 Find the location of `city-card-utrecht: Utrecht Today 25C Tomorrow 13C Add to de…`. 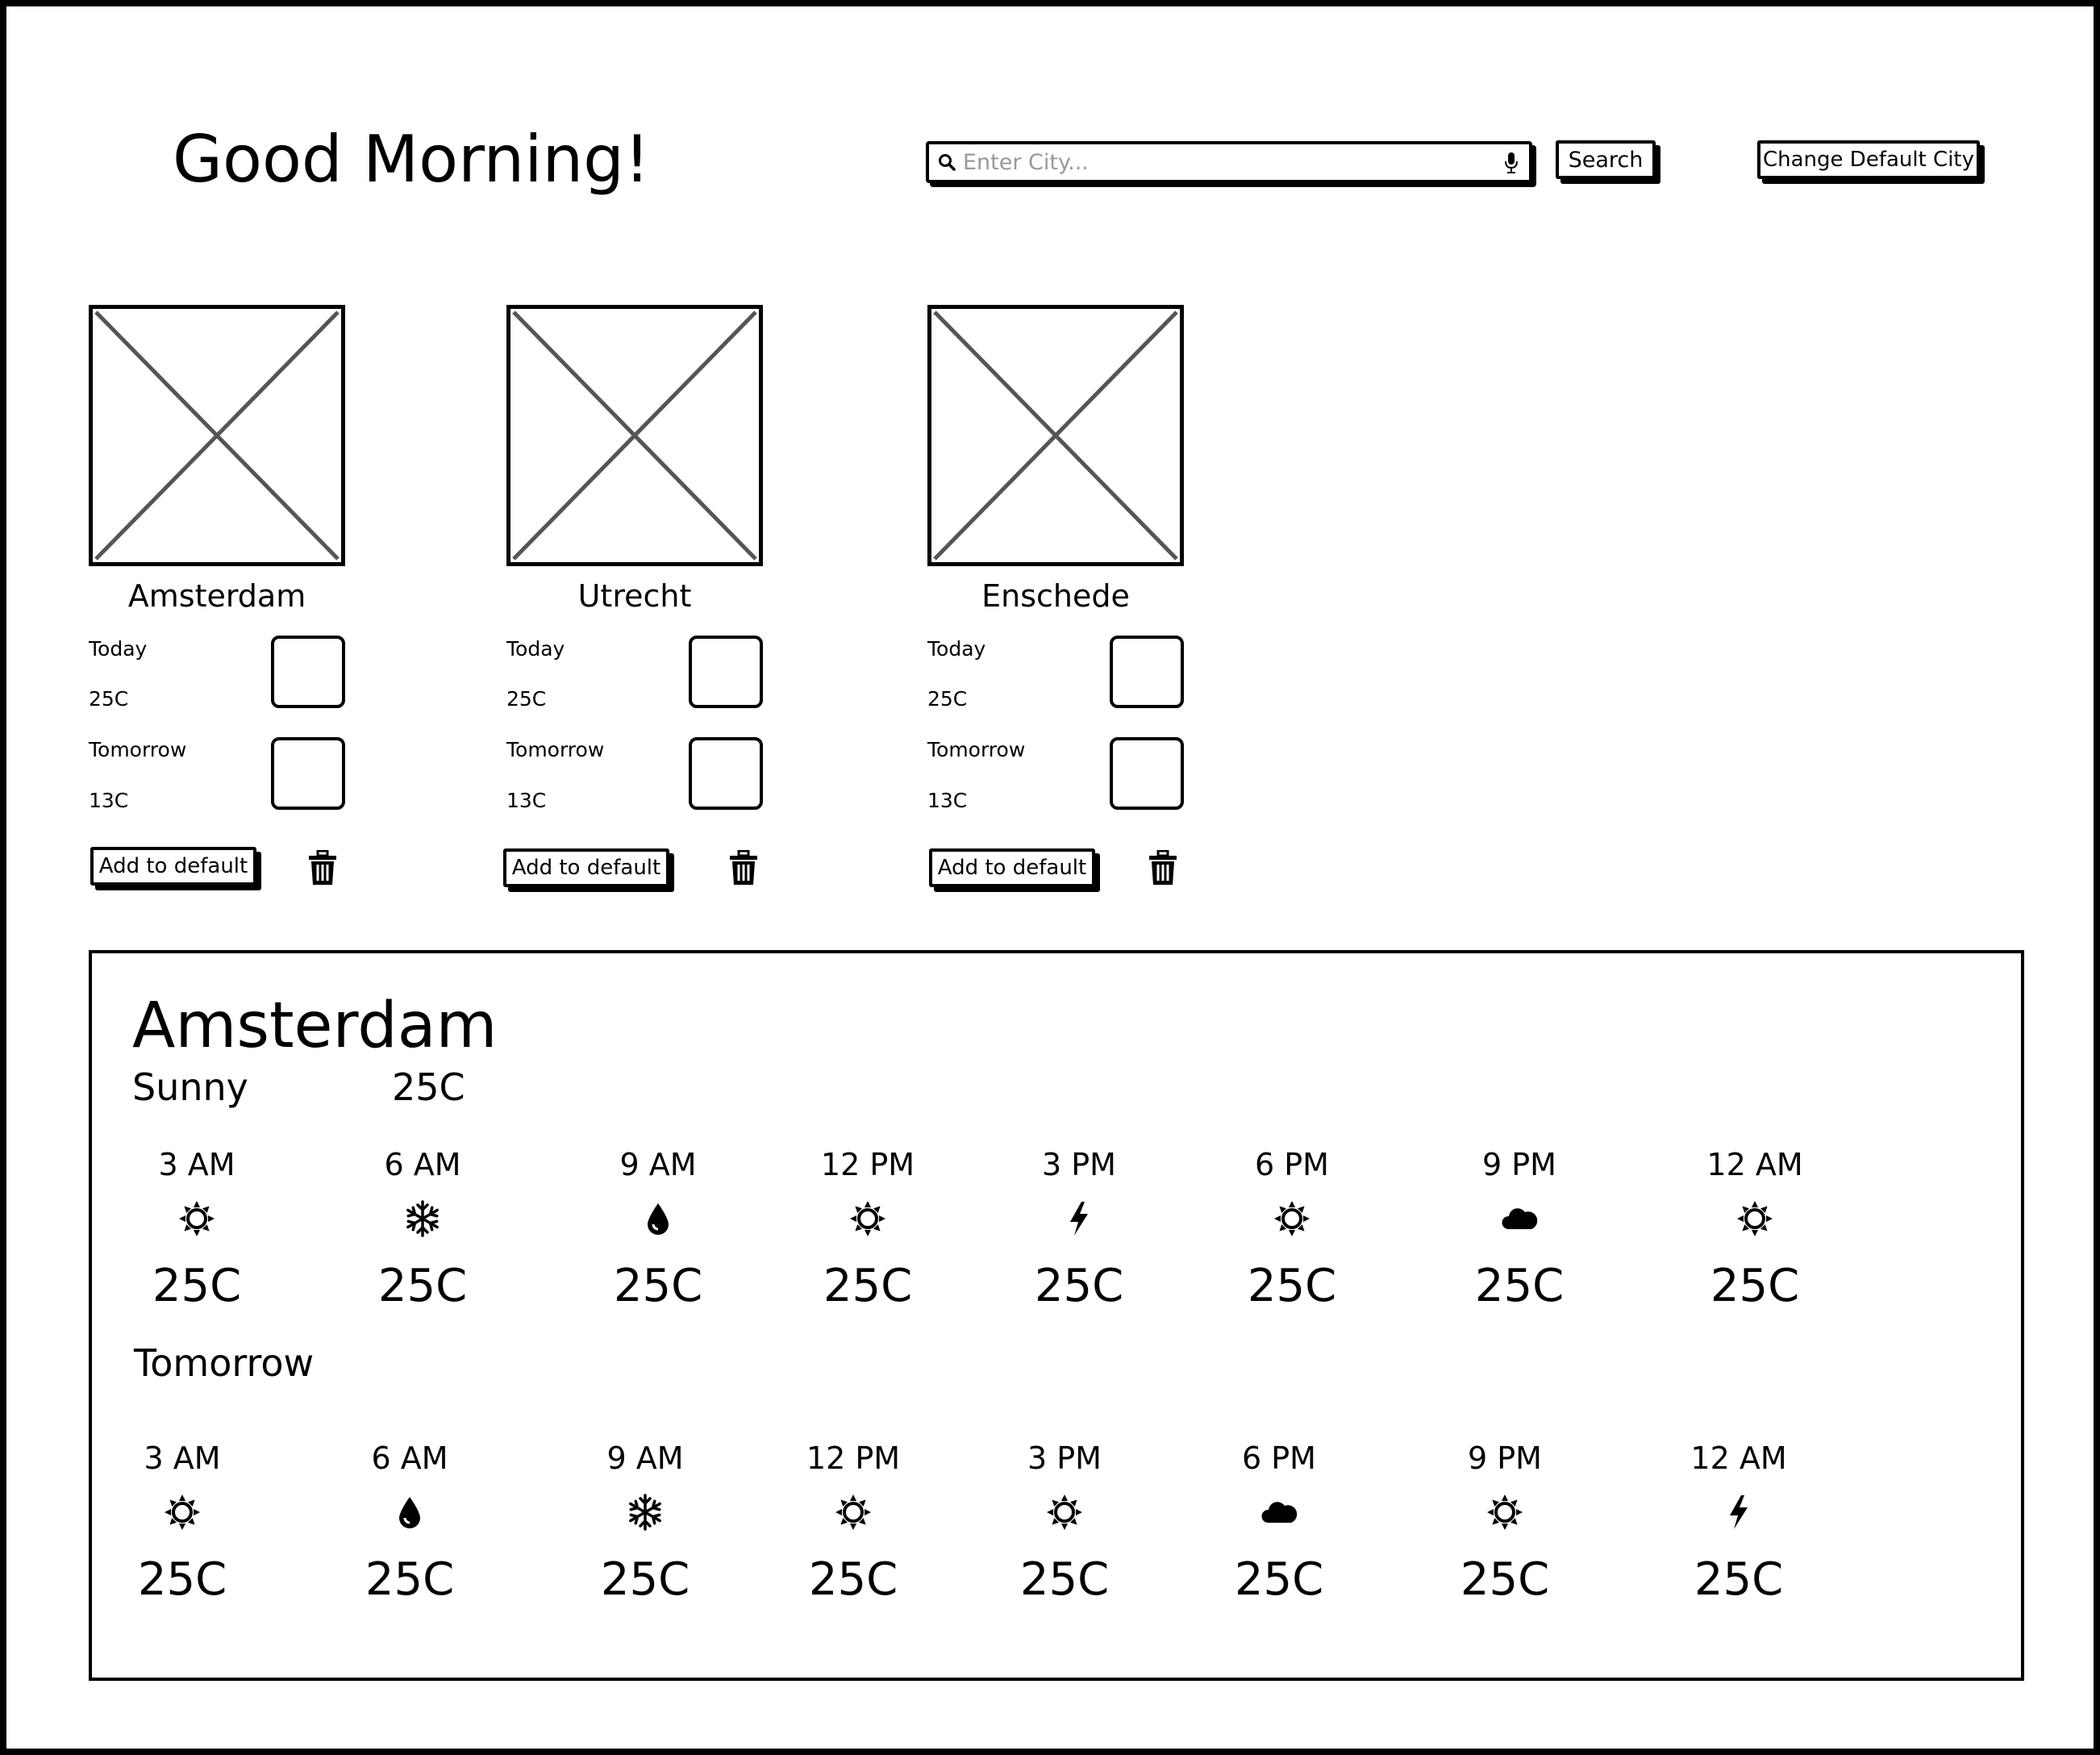

city-card-utrecht: Utrecht Today 25C Tomorrow 13C Add to de… is located at coordinates (642, 660).